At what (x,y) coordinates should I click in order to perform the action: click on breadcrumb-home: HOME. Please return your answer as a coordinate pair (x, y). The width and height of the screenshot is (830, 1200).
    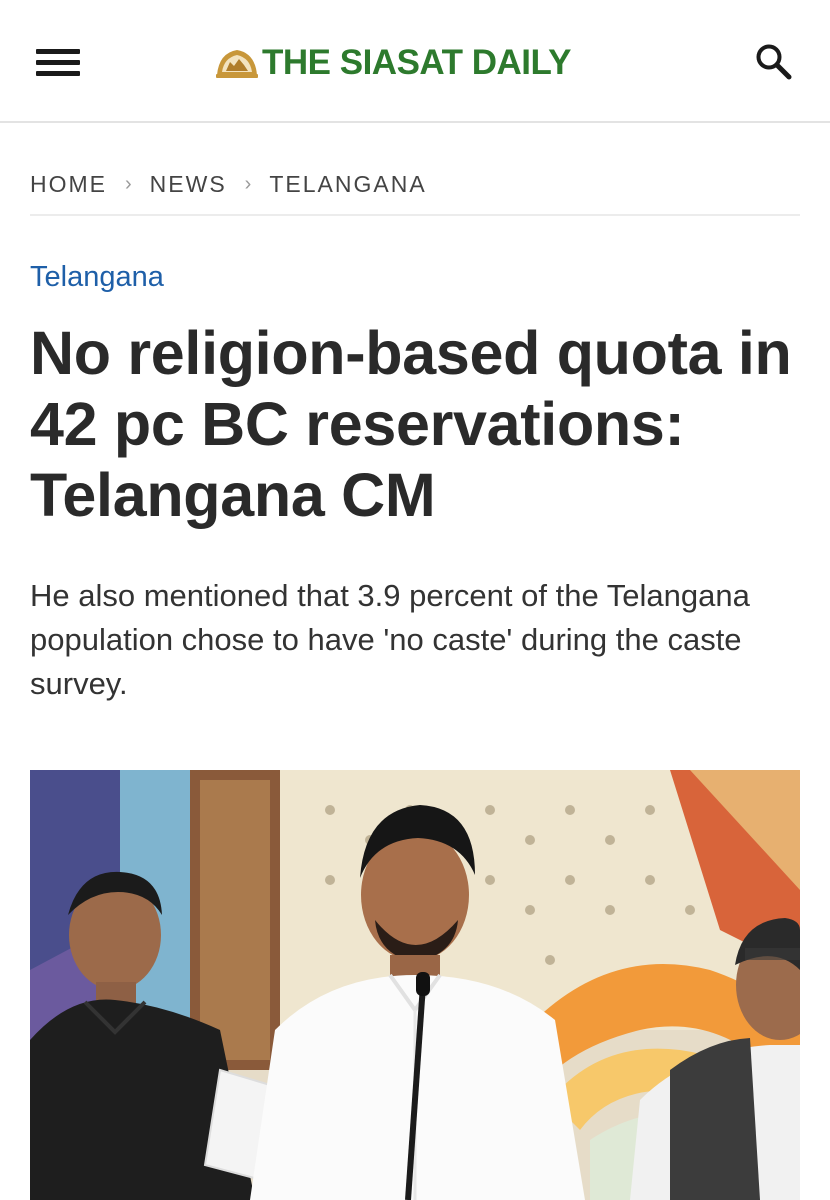
    Looking at the image, I should click on (68, 184).